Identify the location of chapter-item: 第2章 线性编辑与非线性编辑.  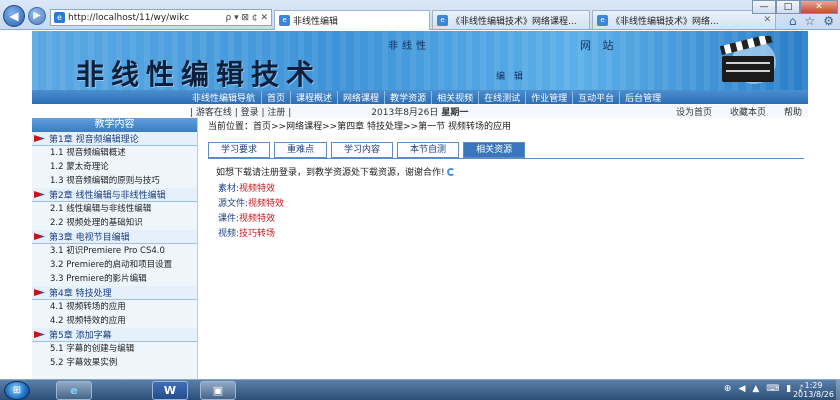
(114, 195).